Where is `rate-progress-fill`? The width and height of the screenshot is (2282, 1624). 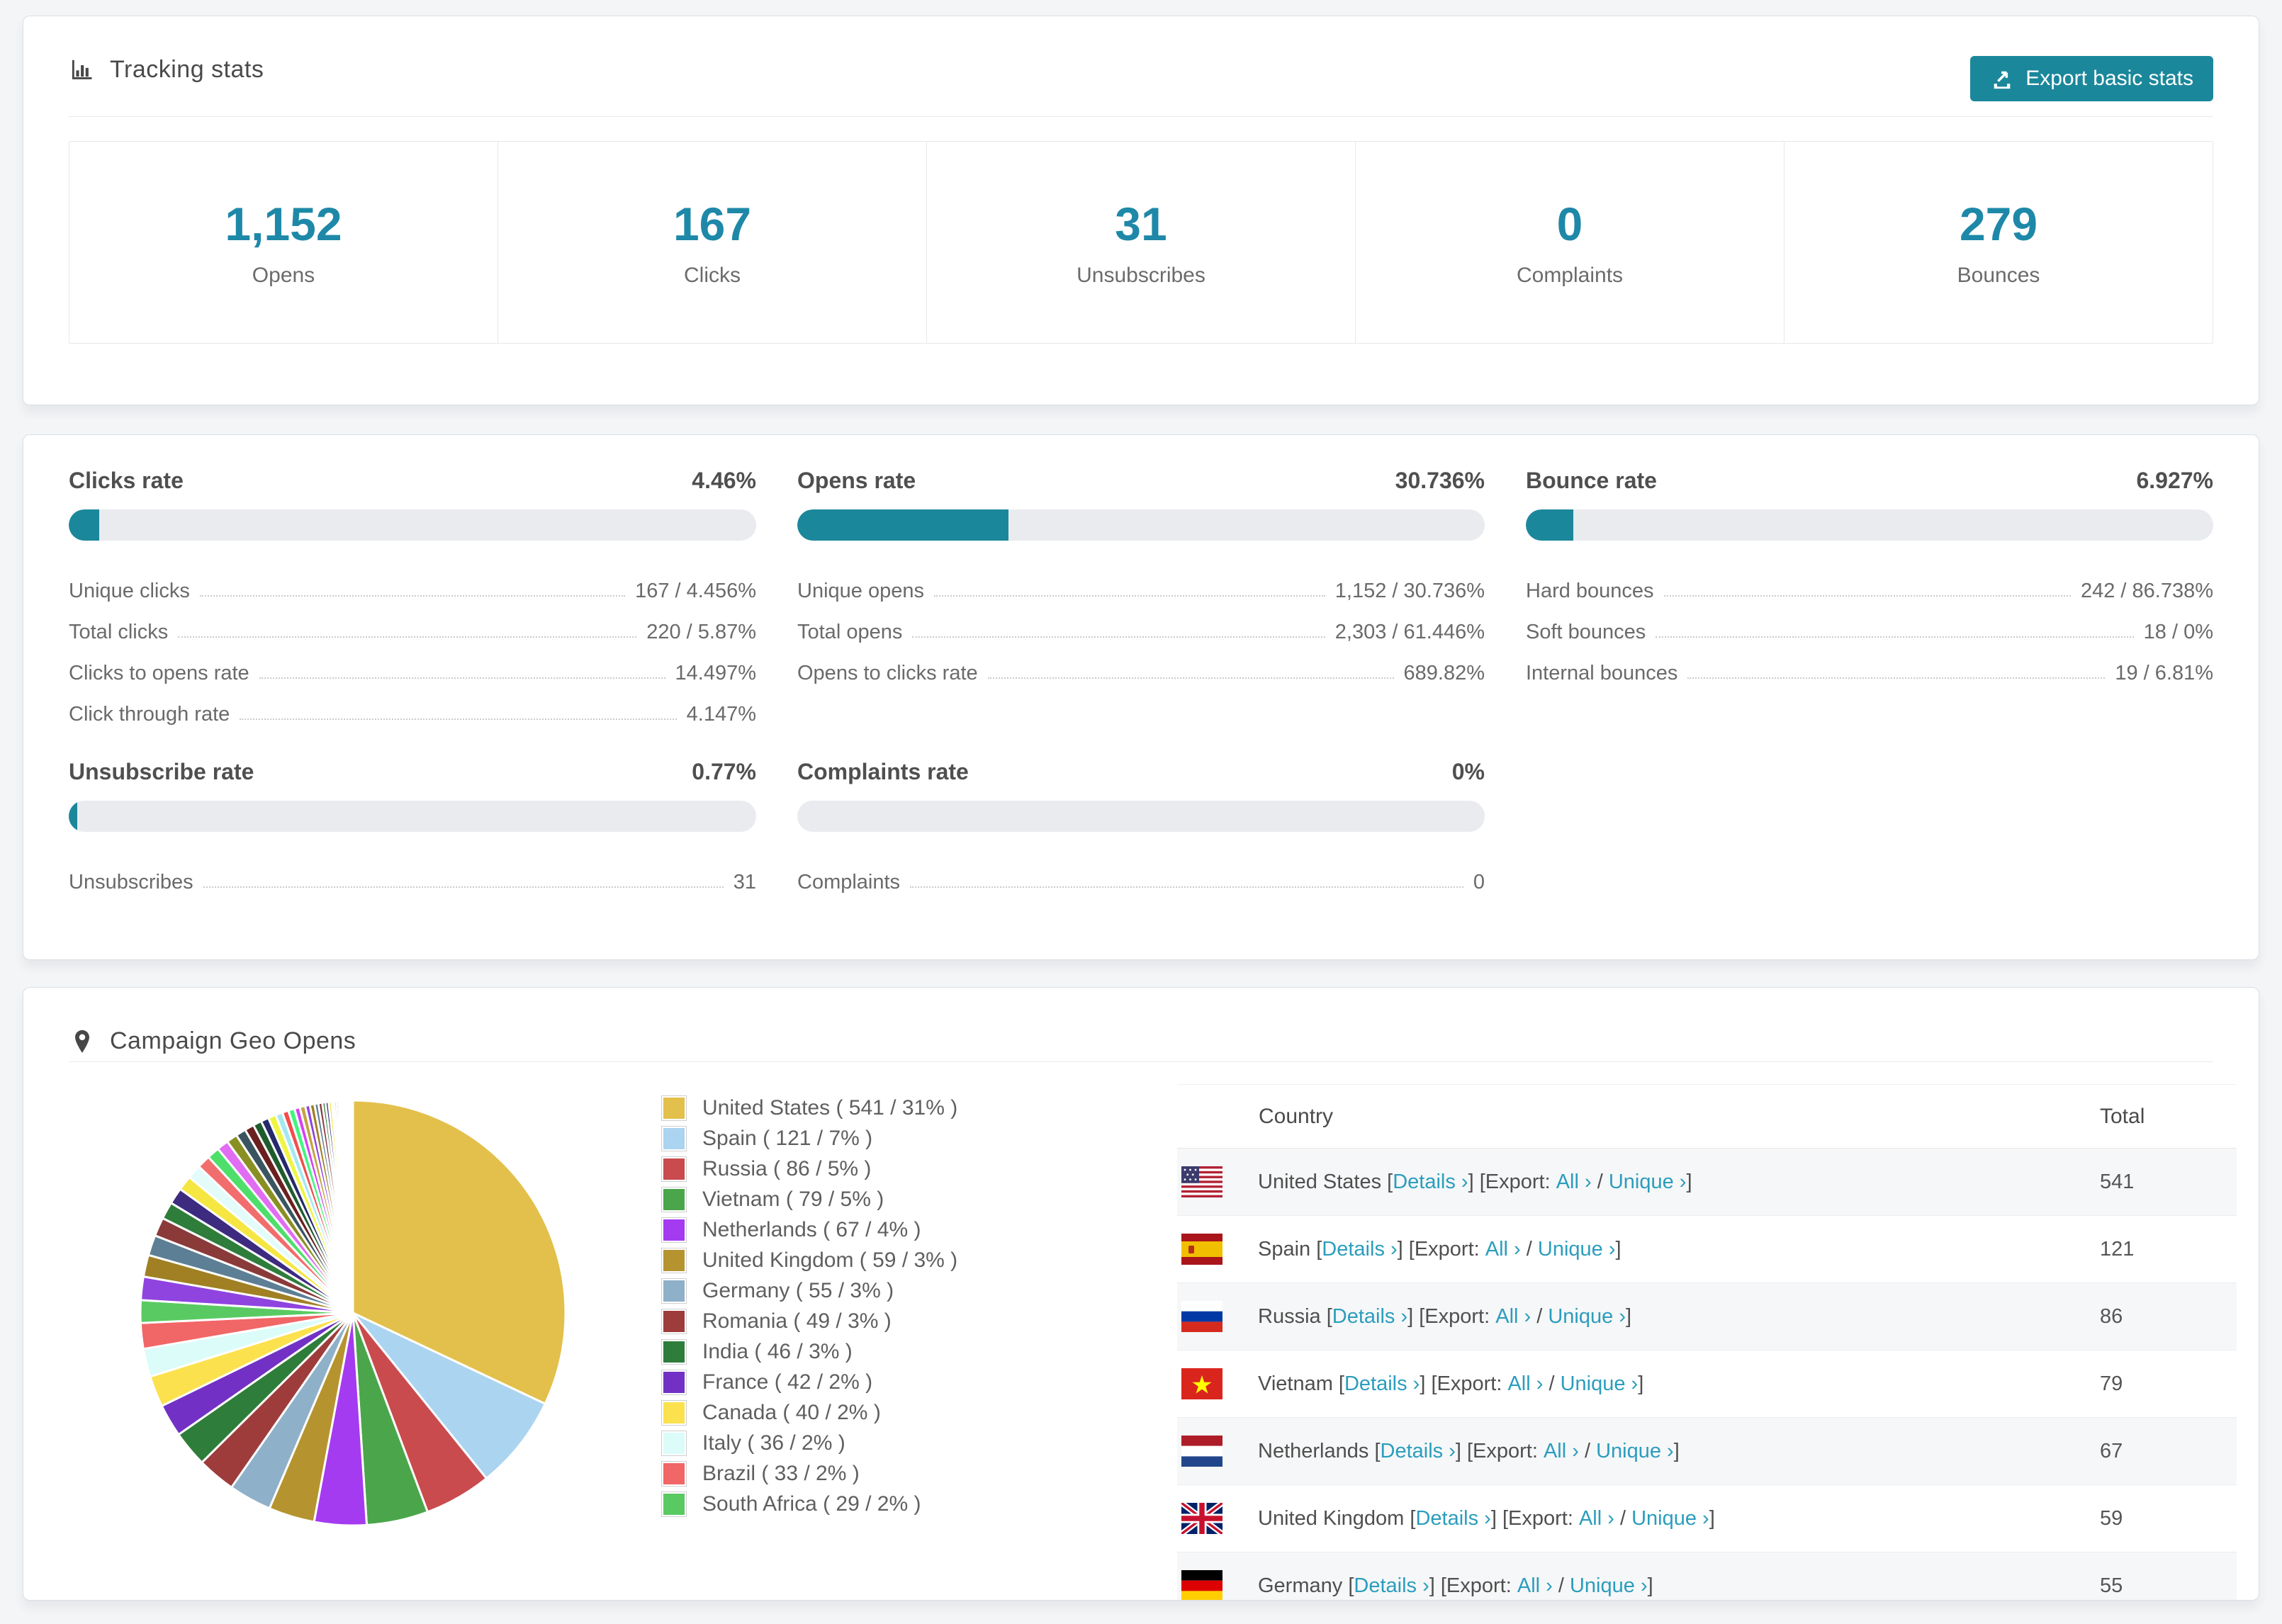 rate-progress-fill is located at coordinates (903, 525).